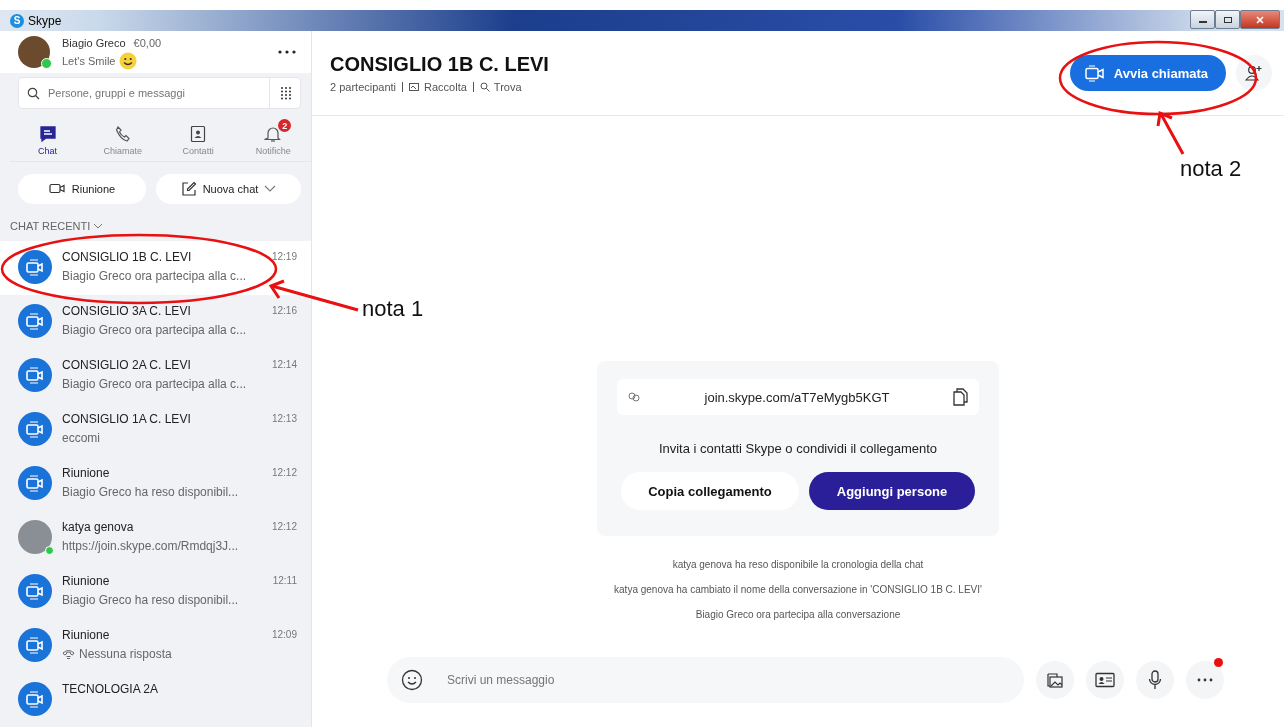 The image size is (1284, 727). I want to click on chat-time: 12:13, so click(284, 418).